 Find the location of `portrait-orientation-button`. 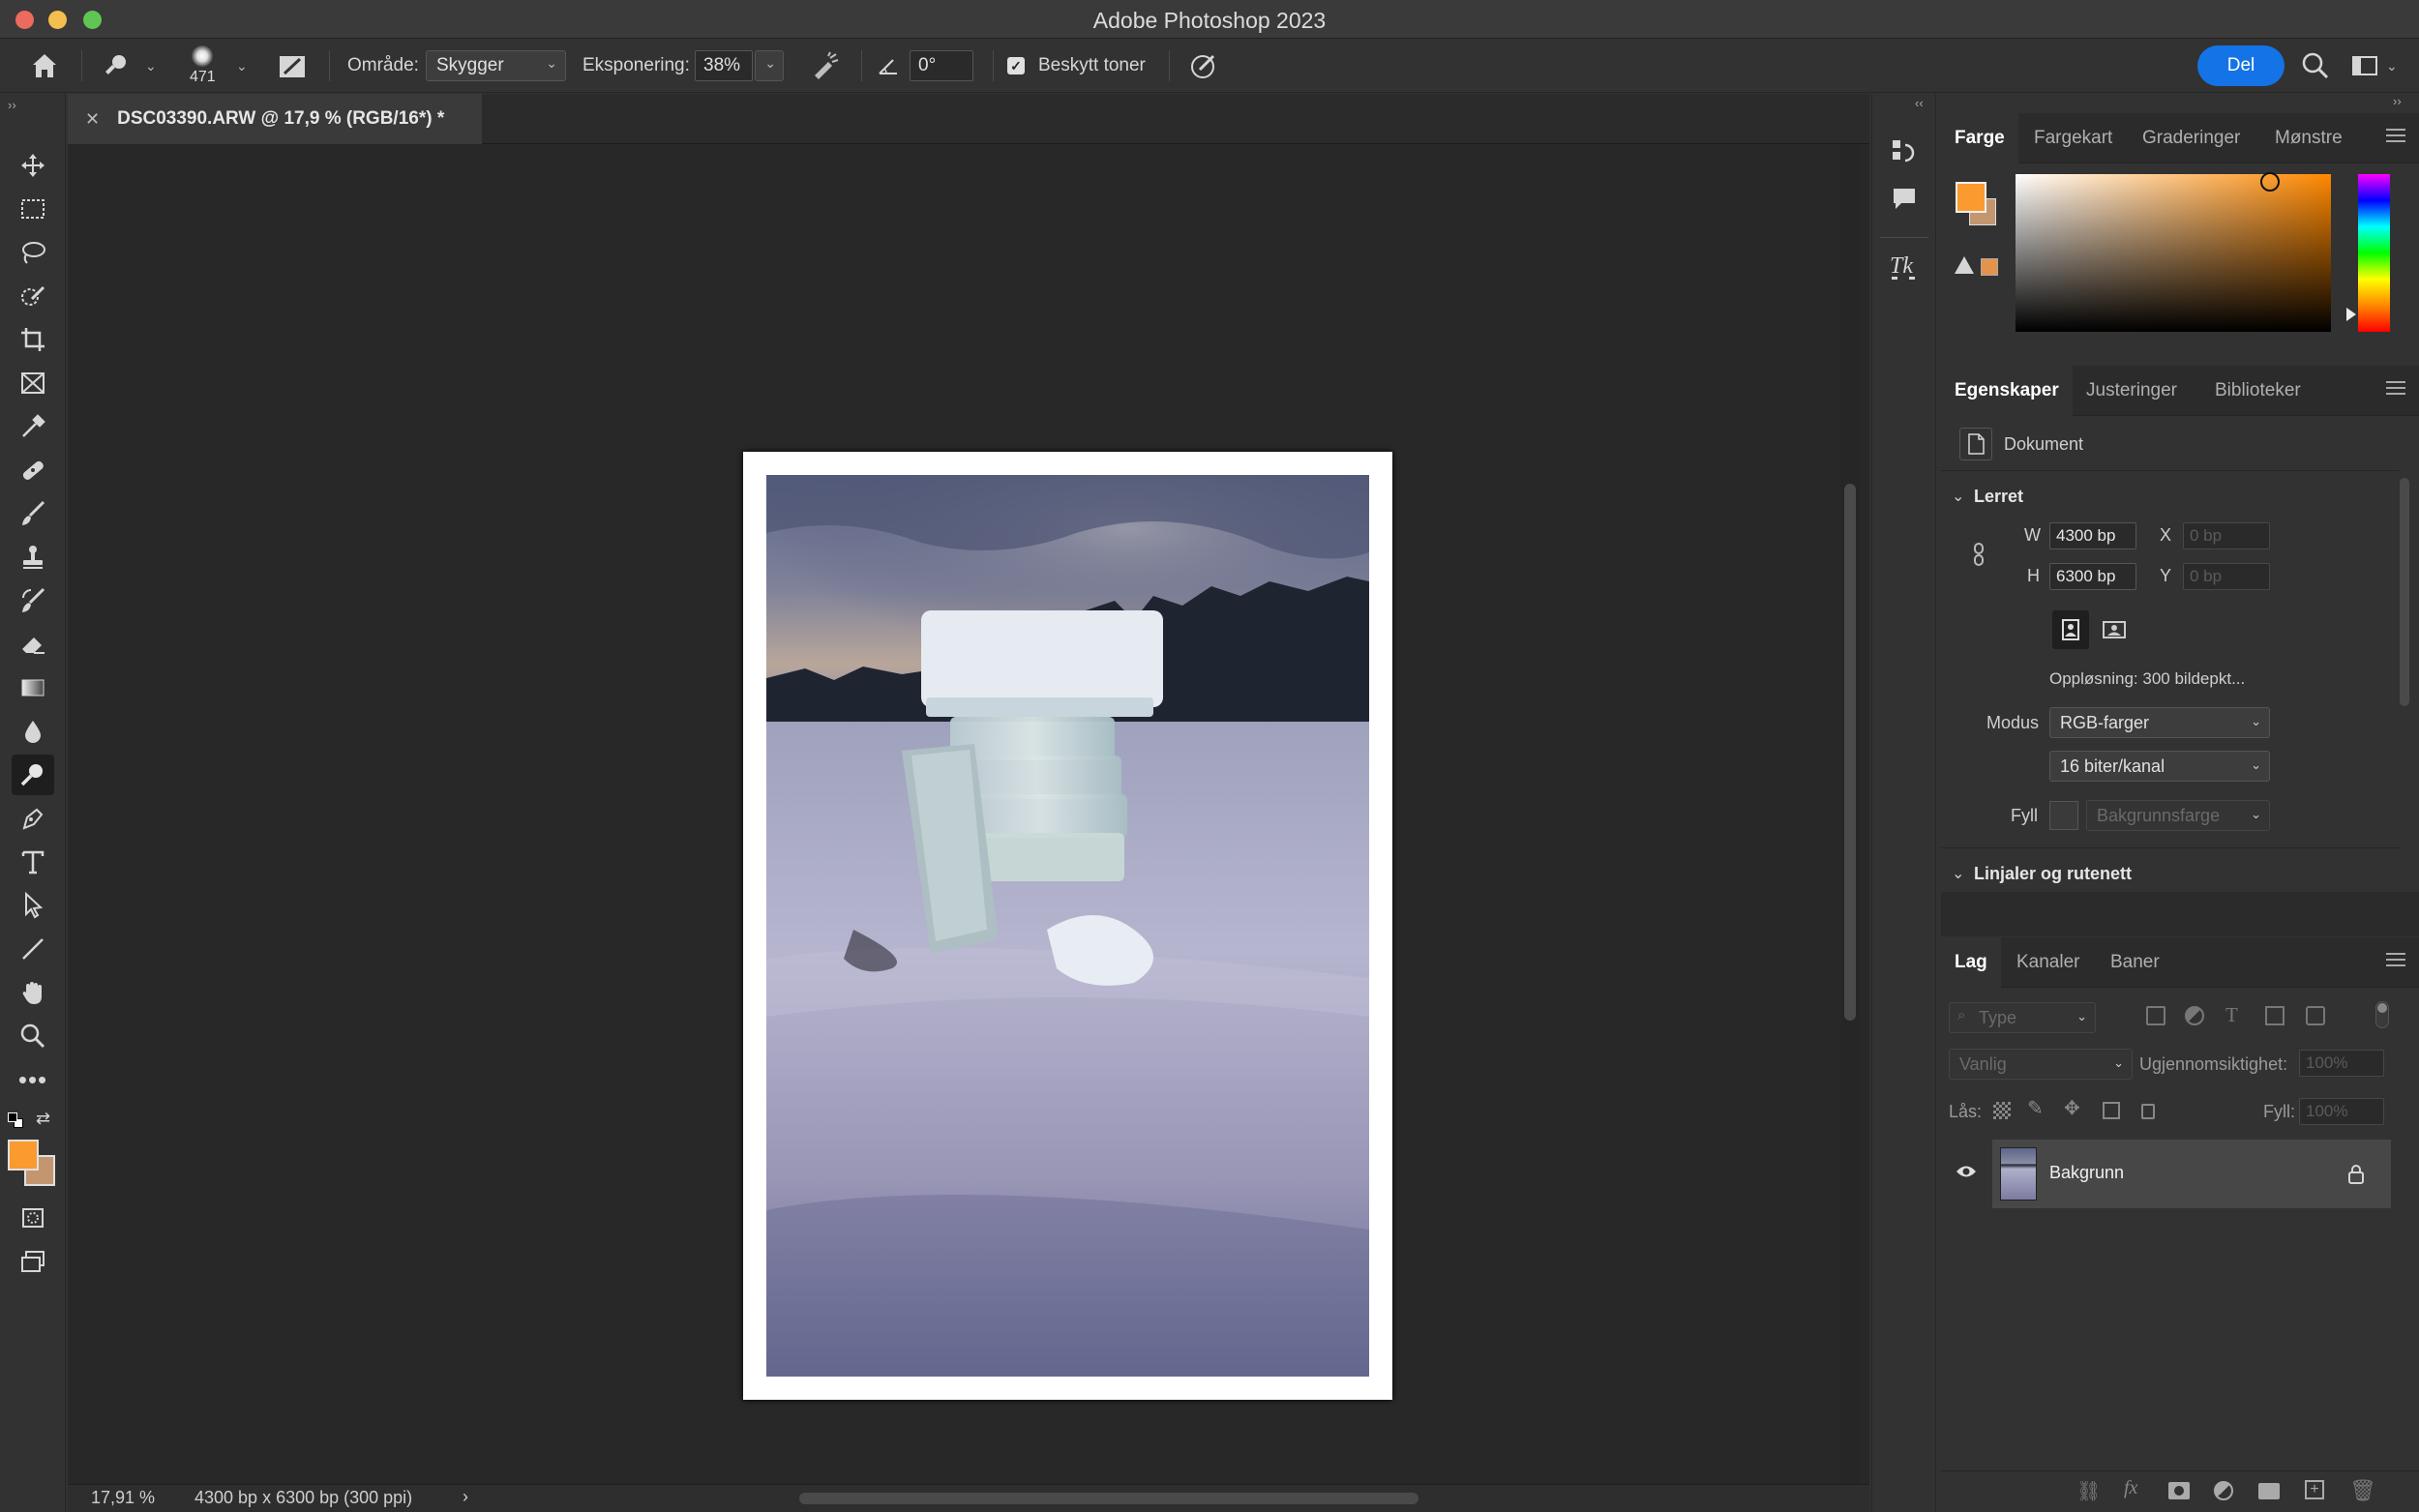

portrait-orientation-button is located at coordinates (2071, 629).